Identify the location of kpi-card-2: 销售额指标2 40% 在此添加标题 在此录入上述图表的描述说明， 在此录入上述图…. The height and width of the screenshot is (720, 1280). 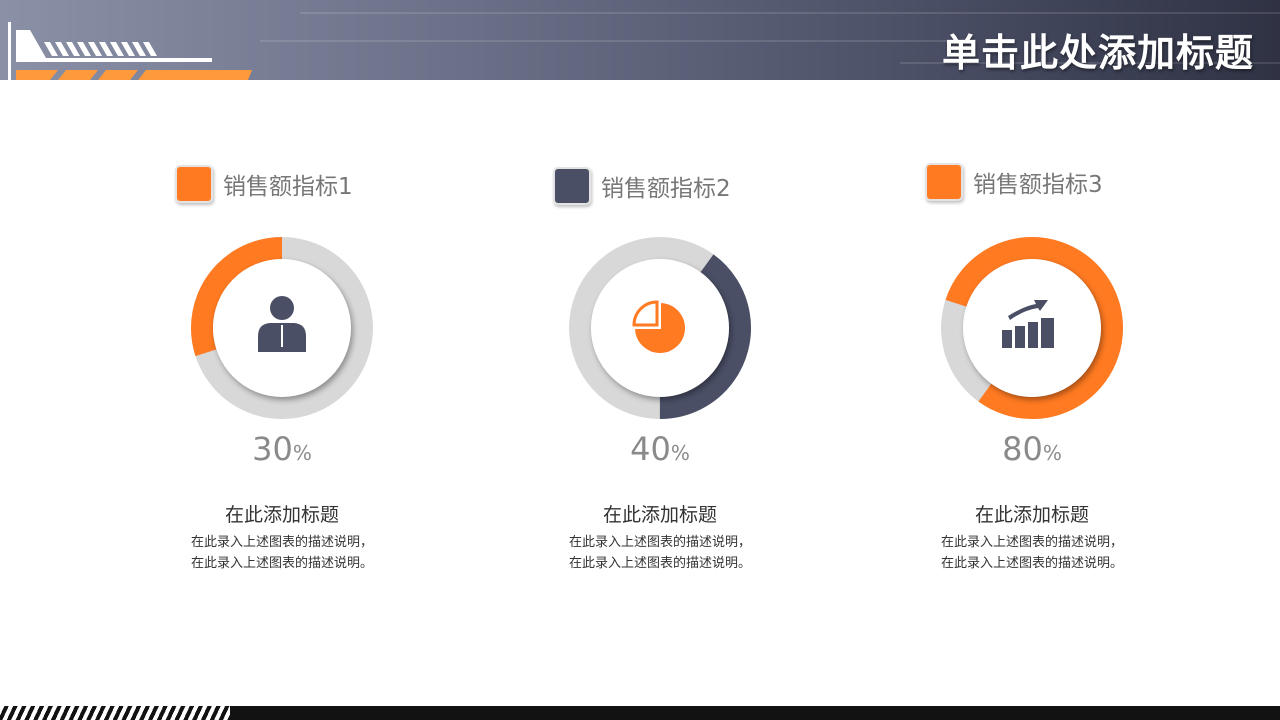
(673, 370).